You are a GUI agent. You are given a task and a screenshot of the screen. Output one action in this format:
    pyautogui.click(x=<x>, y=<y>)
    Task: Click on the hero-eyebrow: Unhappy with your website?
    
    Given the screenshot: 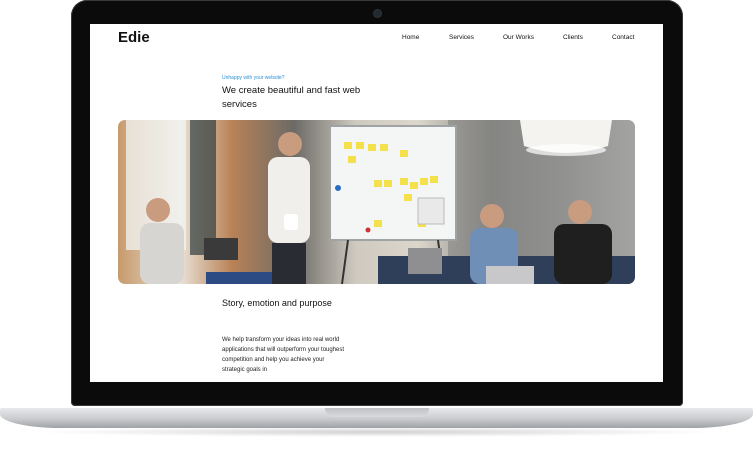 What is the action you would take?
    pyautogui.click(x=253, y=78)
    